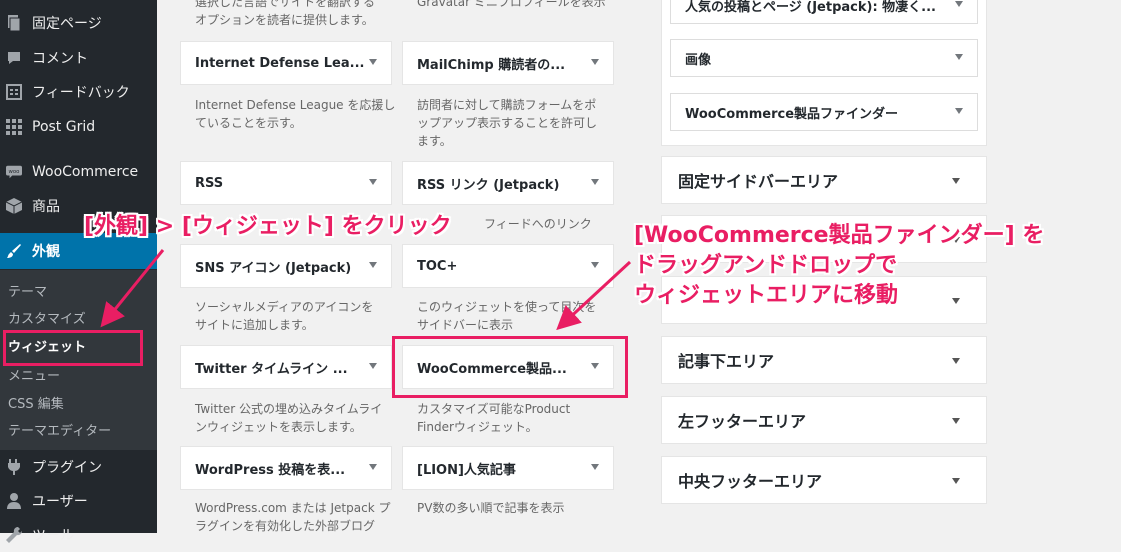  I want to click on annotation-note-click-widgets: [外観] > [ウィジェット] をクリック, so click(268, 226).